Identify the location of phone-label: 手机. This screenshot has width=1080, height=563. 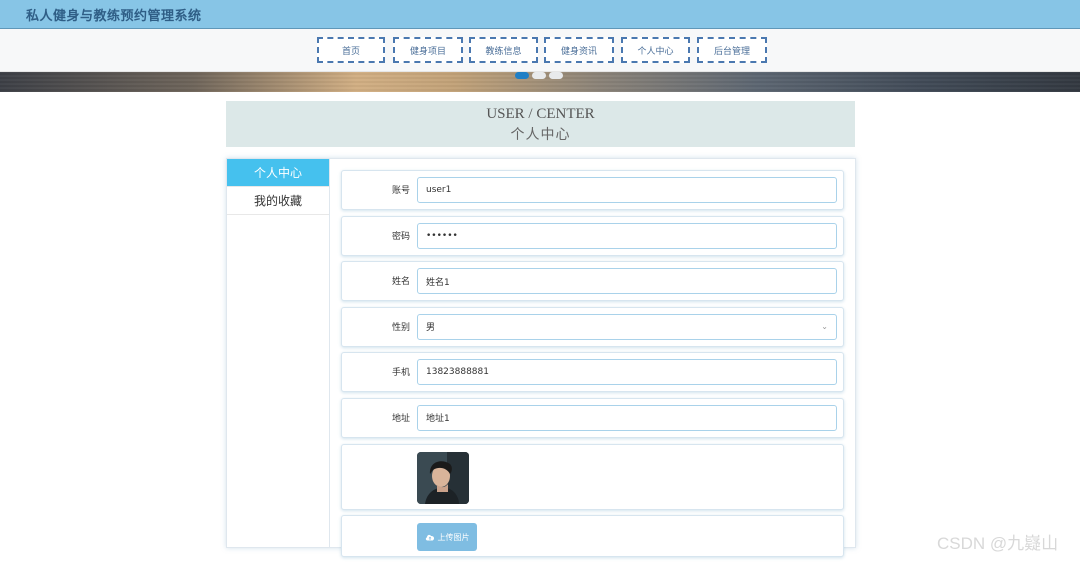
(400, 373).